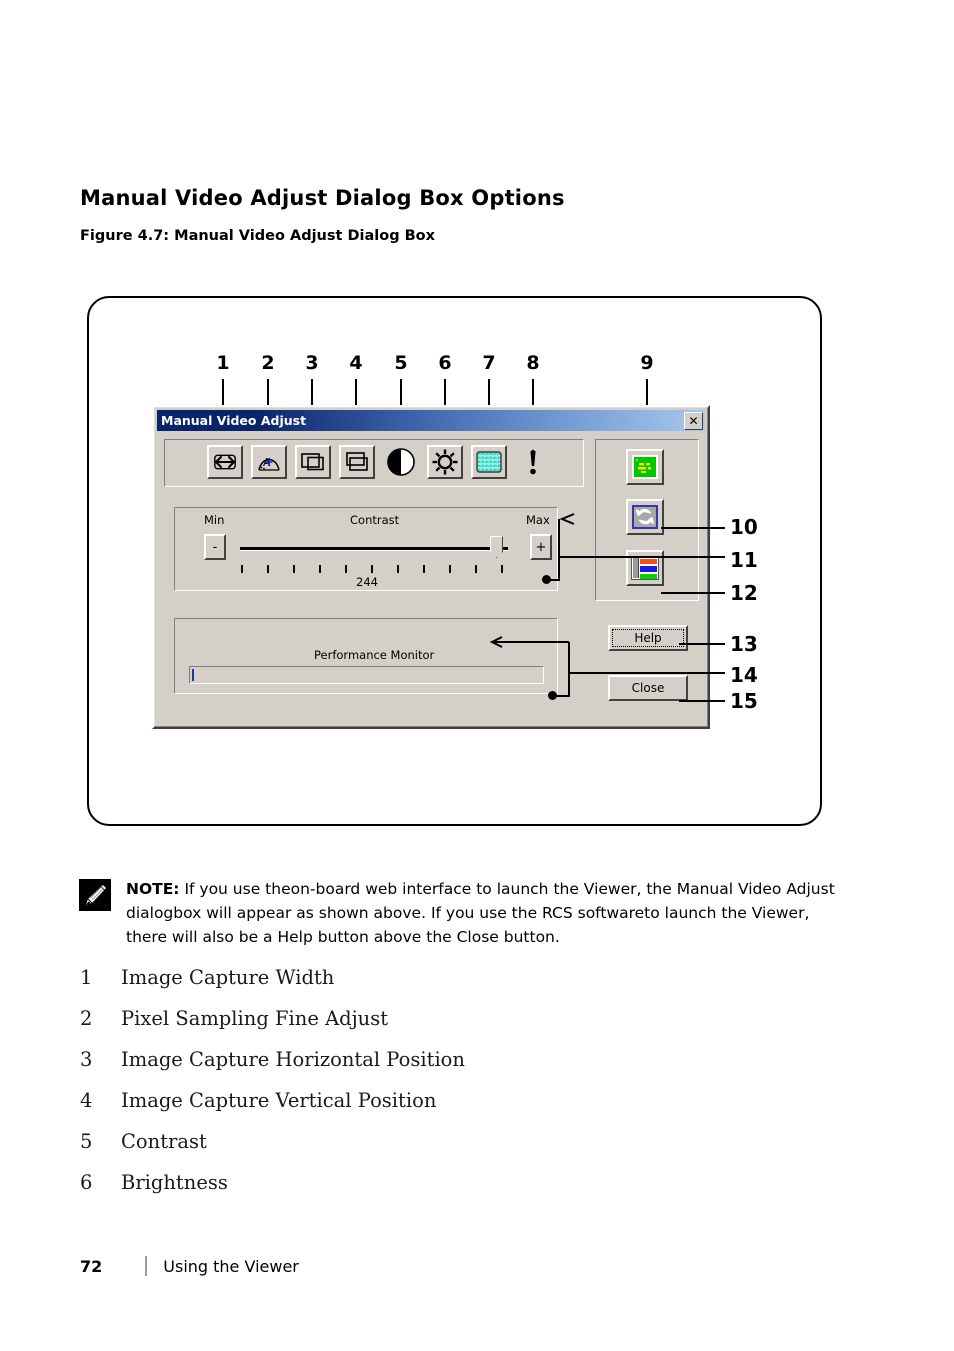  I want to click on list-item: 2 Pixel Sampling Fine Adjust, so click(430, 1027).